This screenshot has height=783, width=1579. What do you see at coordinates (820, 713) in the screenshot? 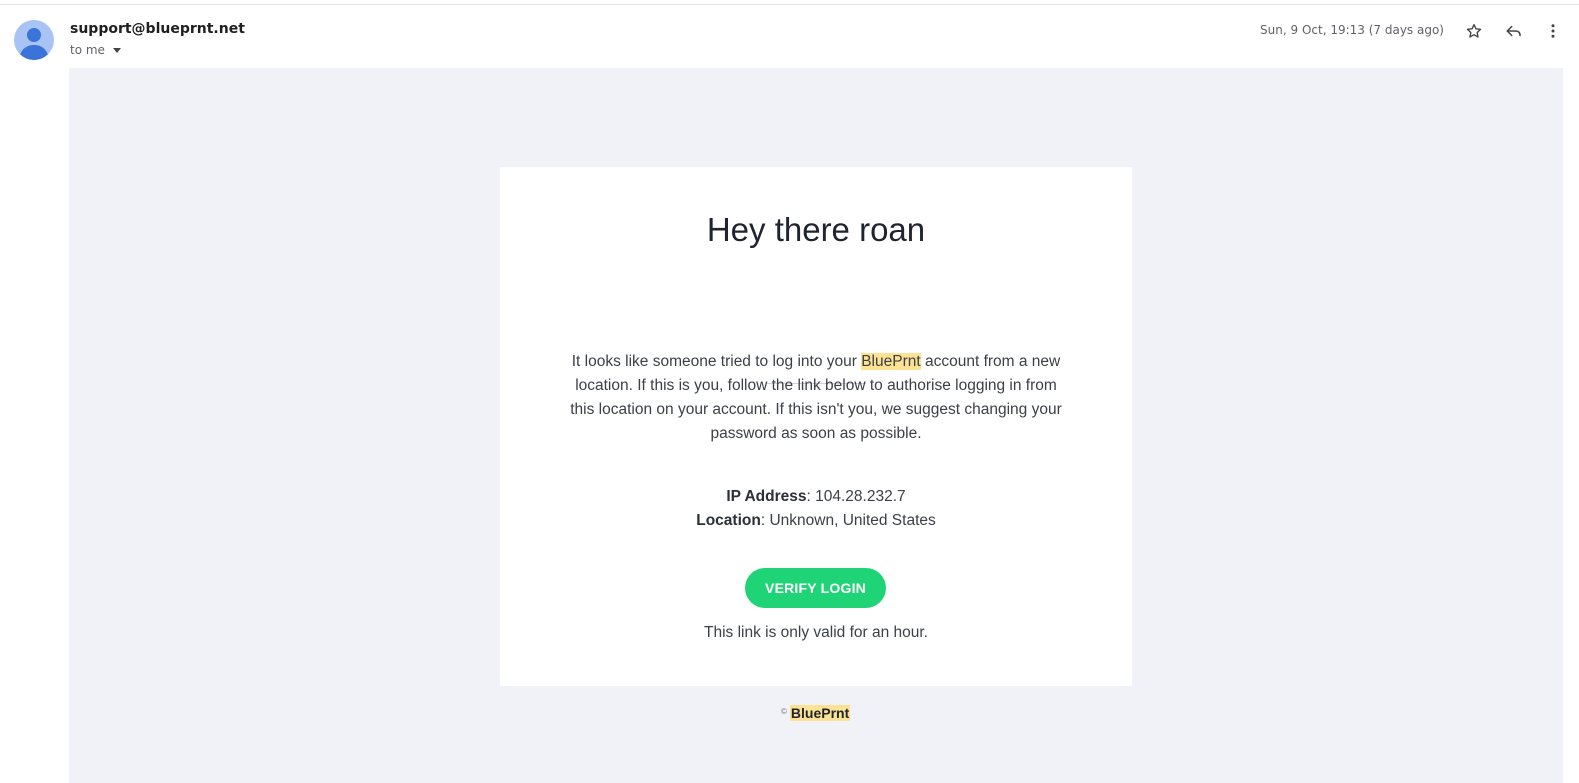
I see `footer-brand: BluePrnt` at bounding box center [820, 713].